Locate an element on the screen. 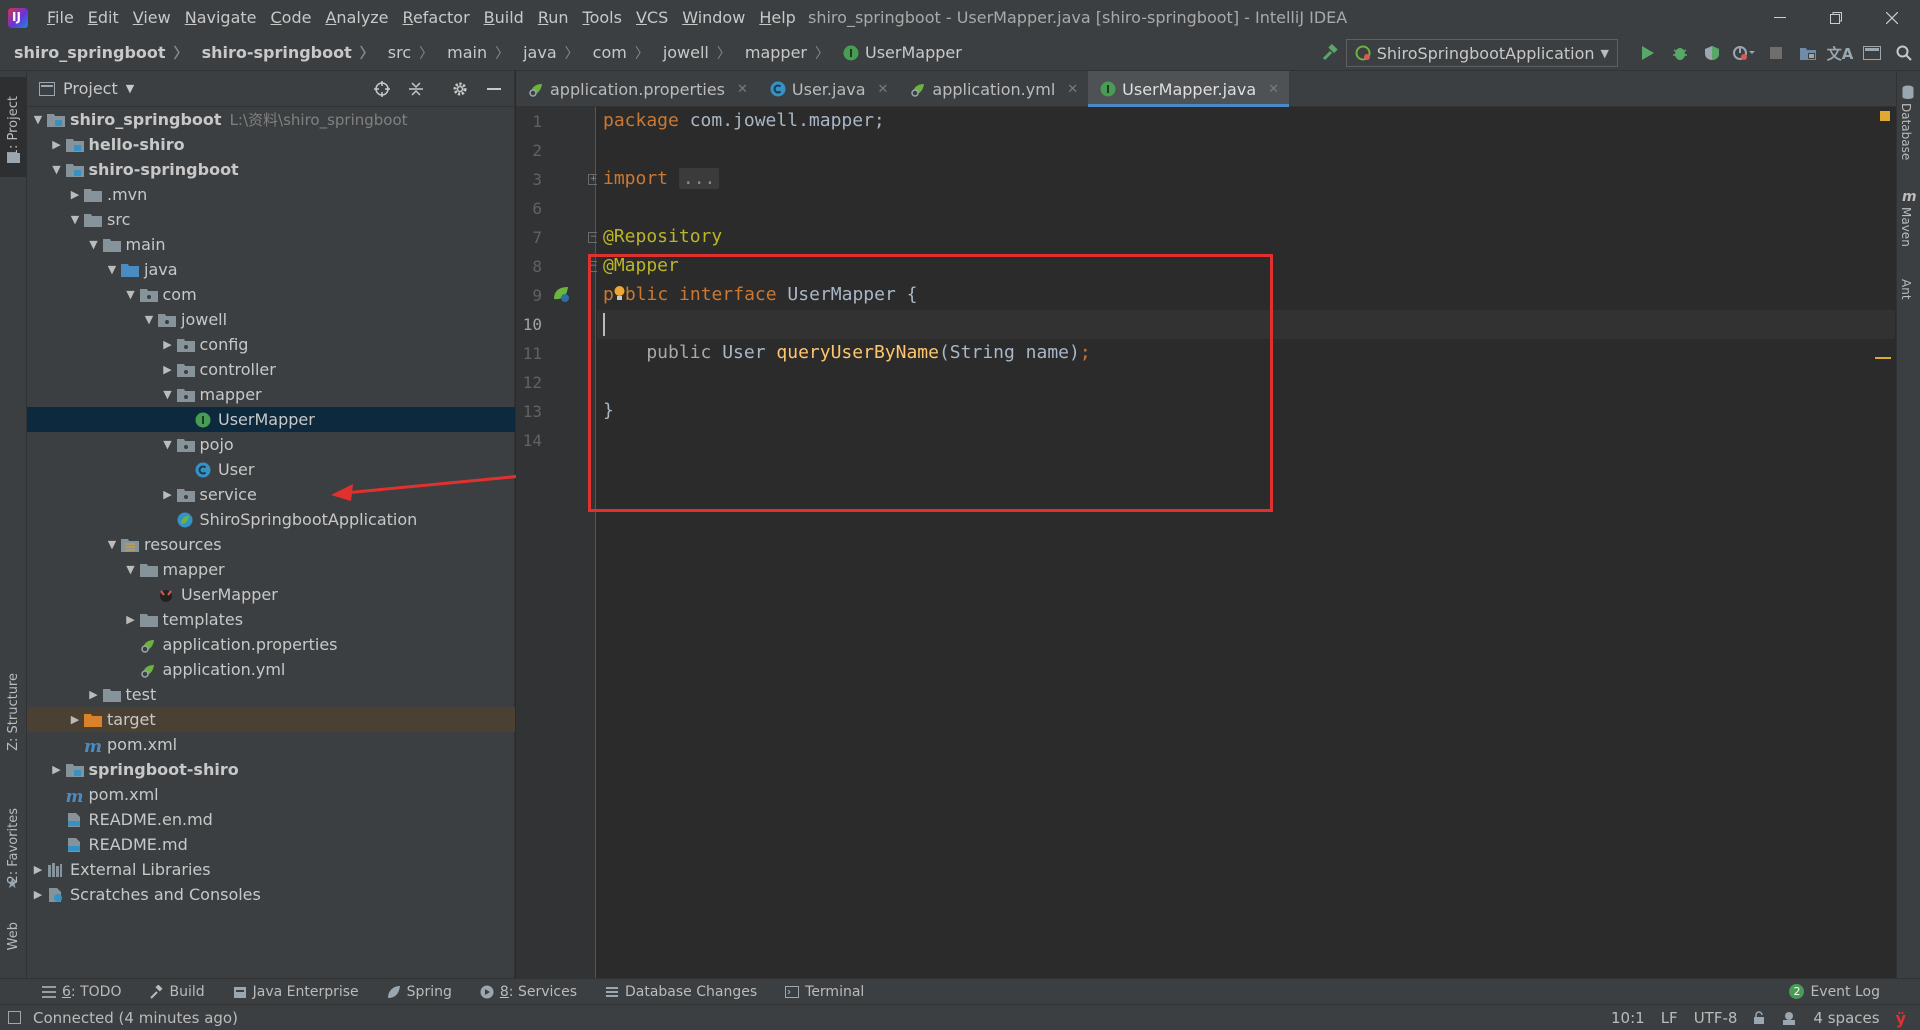 The width and height of the screenshot is (1920, 1030). menu-vcs: VCS is located at coordinates (652, 17).